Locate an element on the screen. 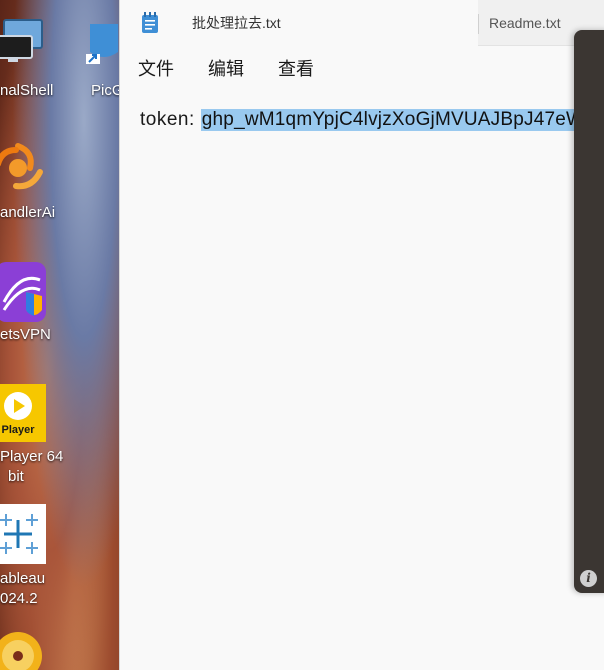 The height and width of the screenshot is (670, 604). tab-bar: 批处理拉去.txt Readme.txt is located at coordinates (362, 23).